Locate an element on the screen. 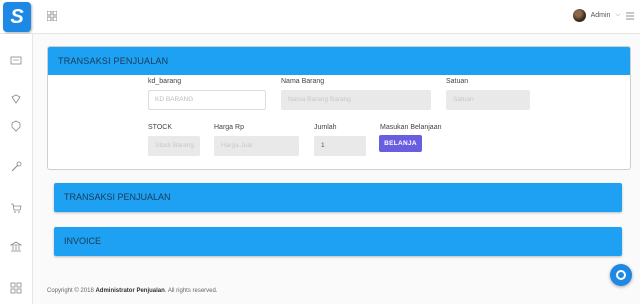 This screenshot has width=640, height=304. harga-label: Harga Rp is located at coordinates (229, 127).